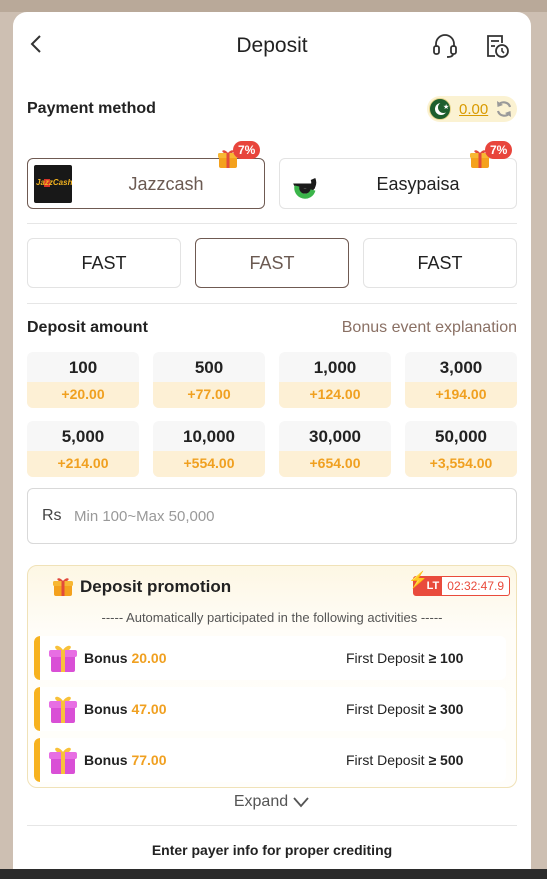 The height and width of the screenshot is (879, 547). Describe the element at coordinates (461, 367) in the screenshot. I see `amount-value: 3,000` at that location.